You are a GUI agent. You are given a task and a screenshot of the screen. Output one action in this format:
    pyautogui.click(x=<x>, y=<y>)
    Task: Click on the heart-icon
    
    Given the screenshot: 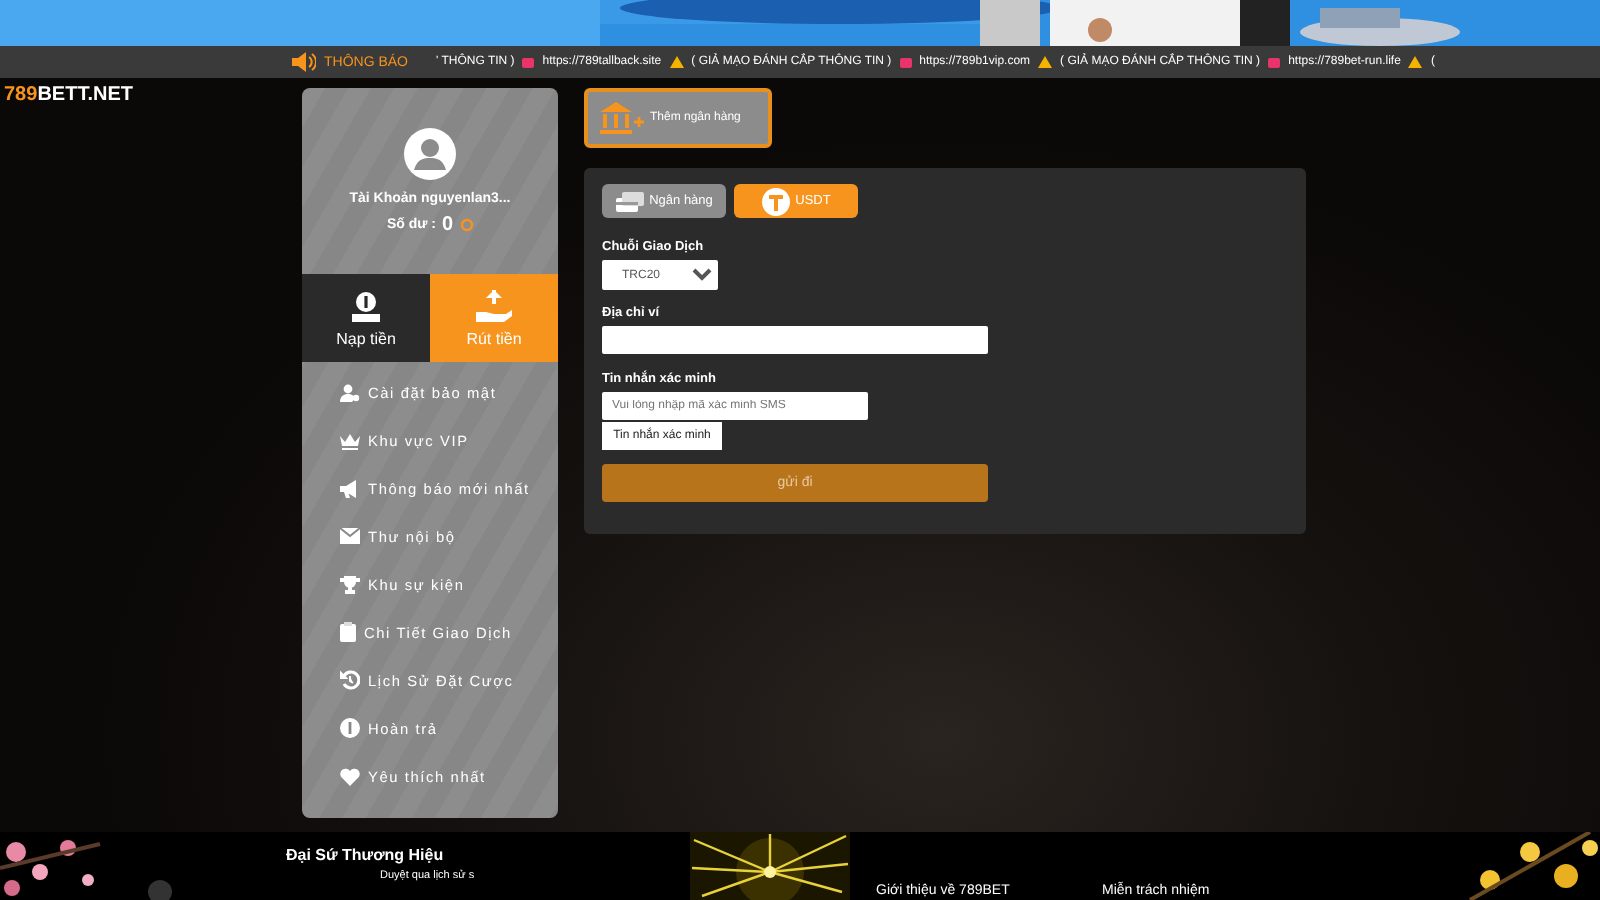 What is the action you would take?
    pyautogui.click(x=350, y=776)
    